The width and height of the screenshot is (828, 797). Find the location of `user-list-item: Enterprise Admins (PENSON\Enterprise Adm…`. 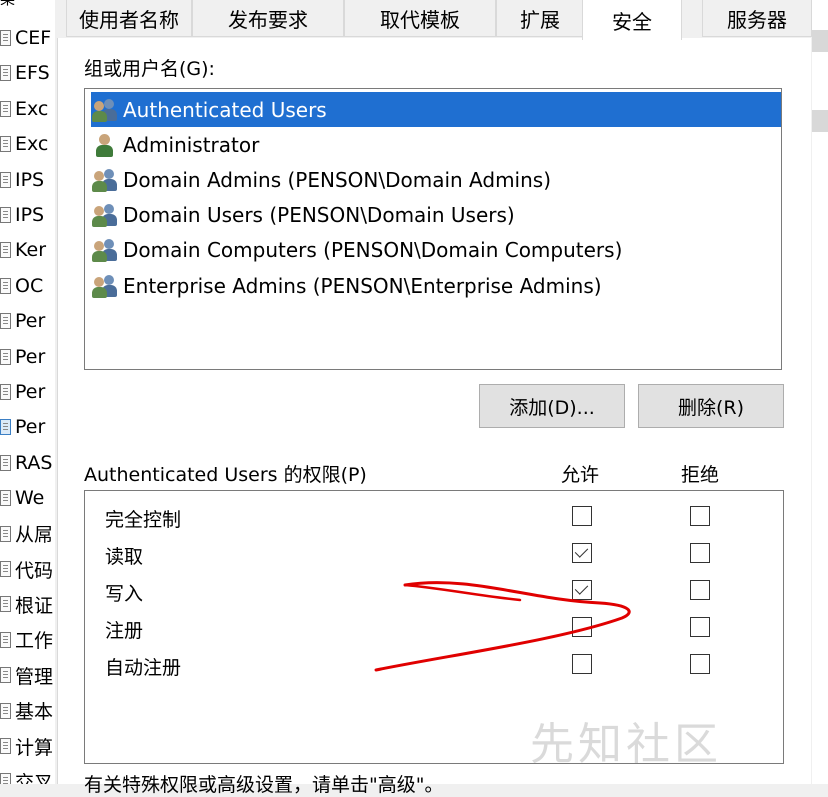

user-list-item: Enterprise Admins (PENSON\Enterprise Adm… is located at coordinates (346, 285).